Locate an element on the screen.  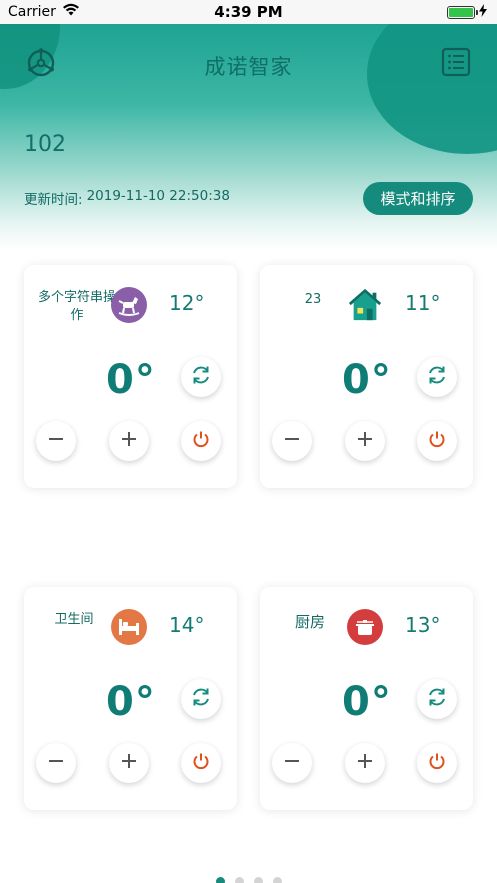
room-name: 厨房 is located at coordinates (309, 622).